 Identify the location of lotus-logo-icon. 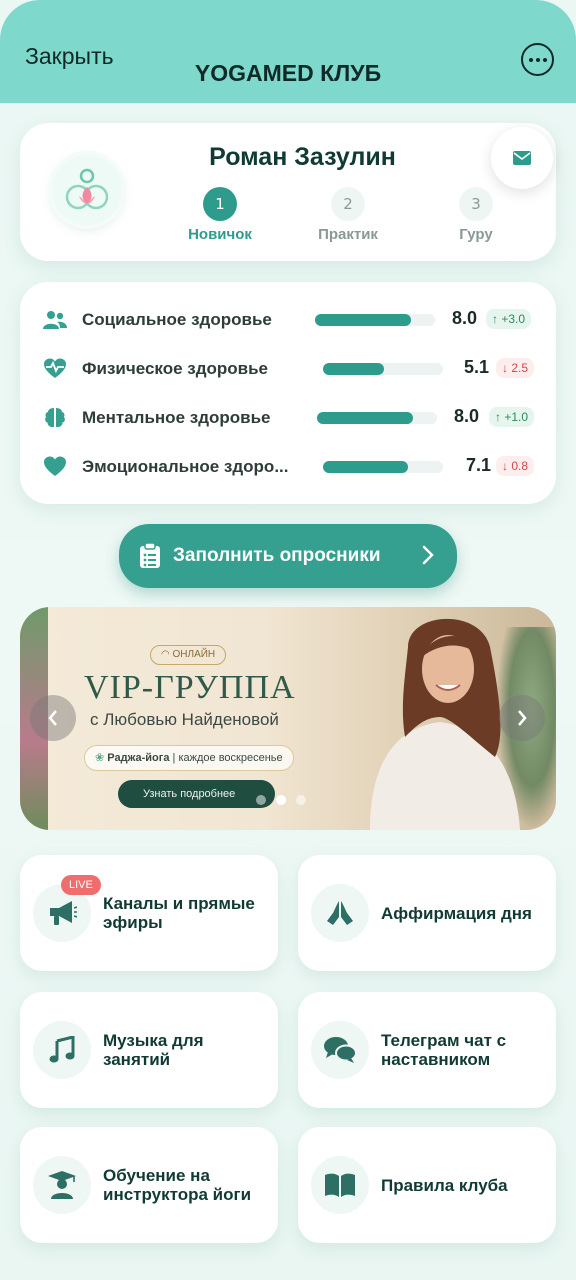
(87, 189).